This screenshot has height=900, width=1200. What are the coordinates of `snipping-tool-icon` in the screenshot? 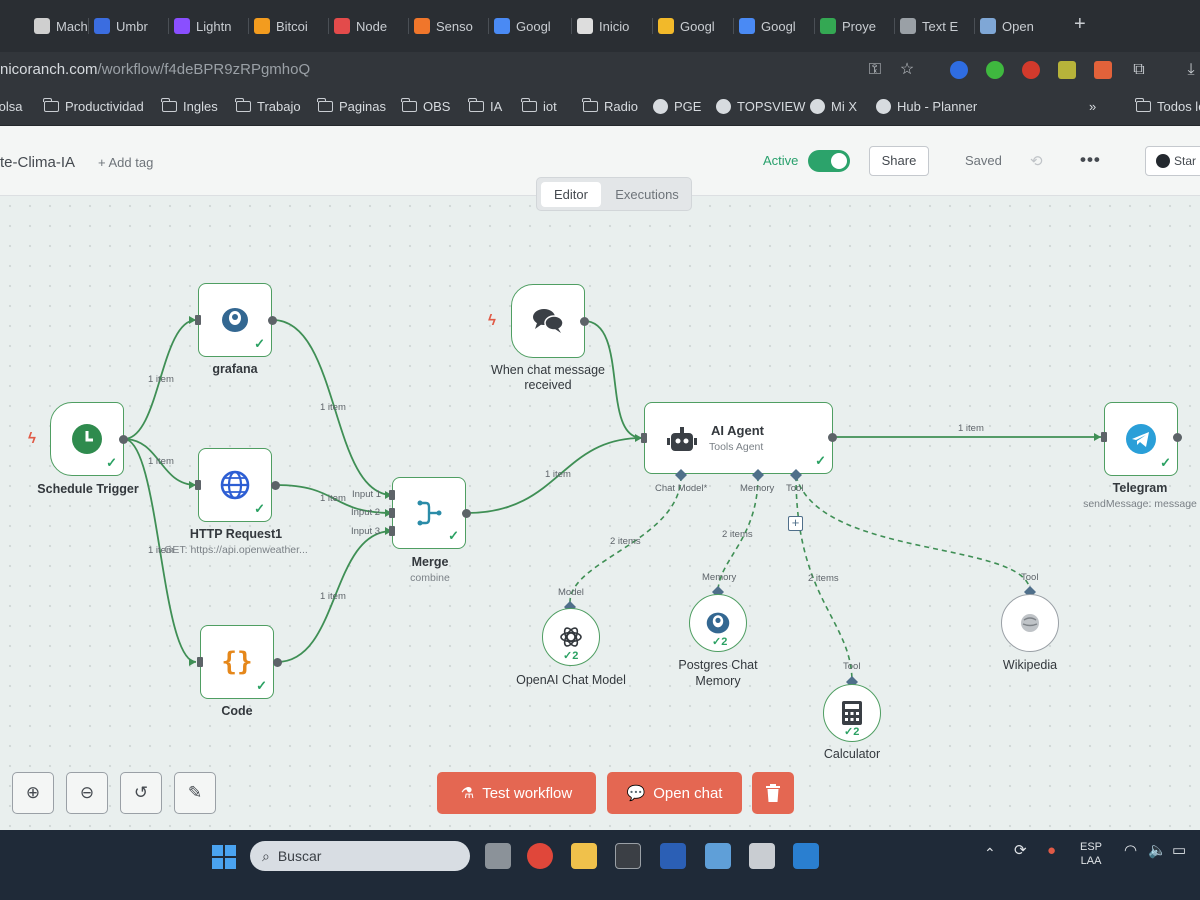 It's located at (762, 856).